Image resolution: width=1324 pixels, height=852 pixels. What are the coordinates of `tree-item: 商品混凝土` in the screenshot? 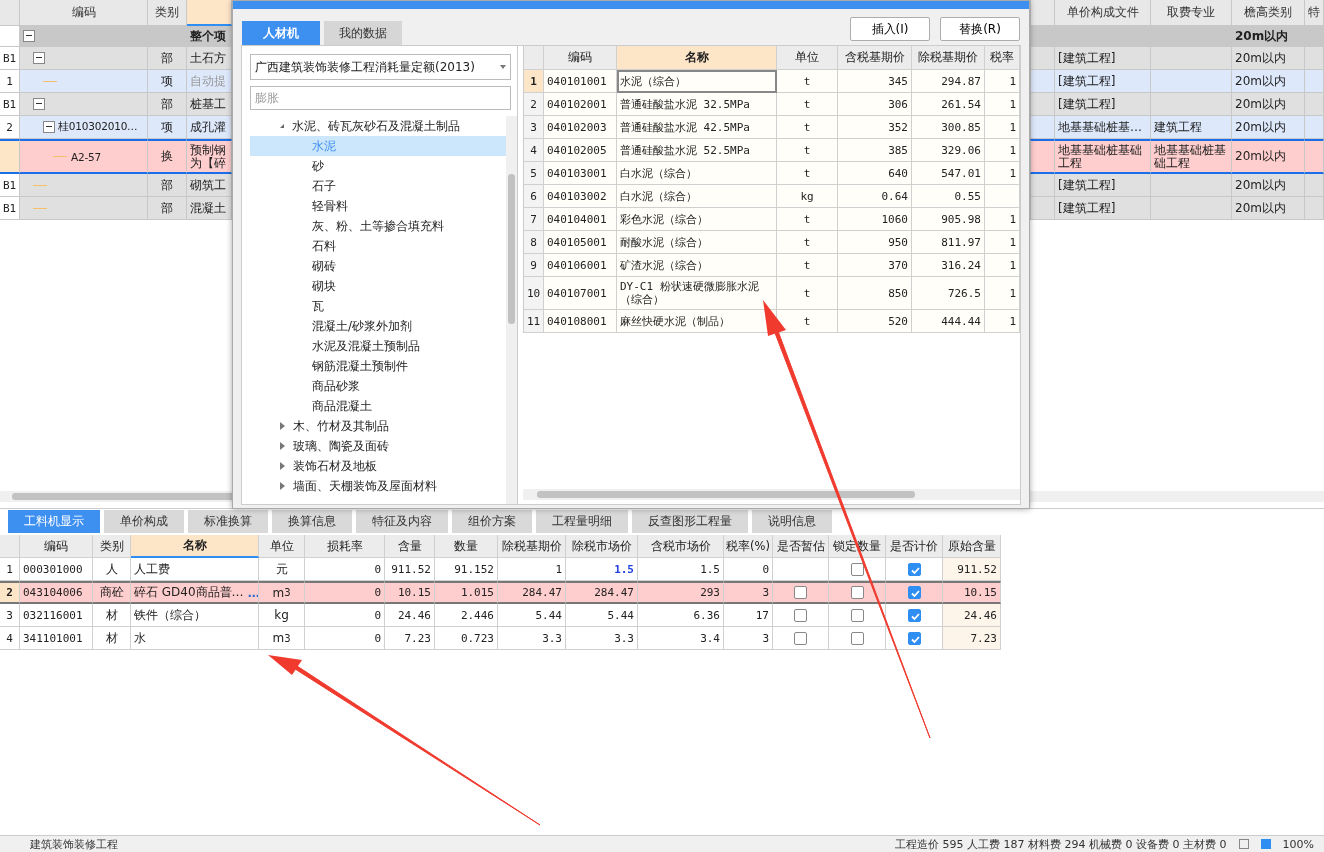 It's located at (378, 406).